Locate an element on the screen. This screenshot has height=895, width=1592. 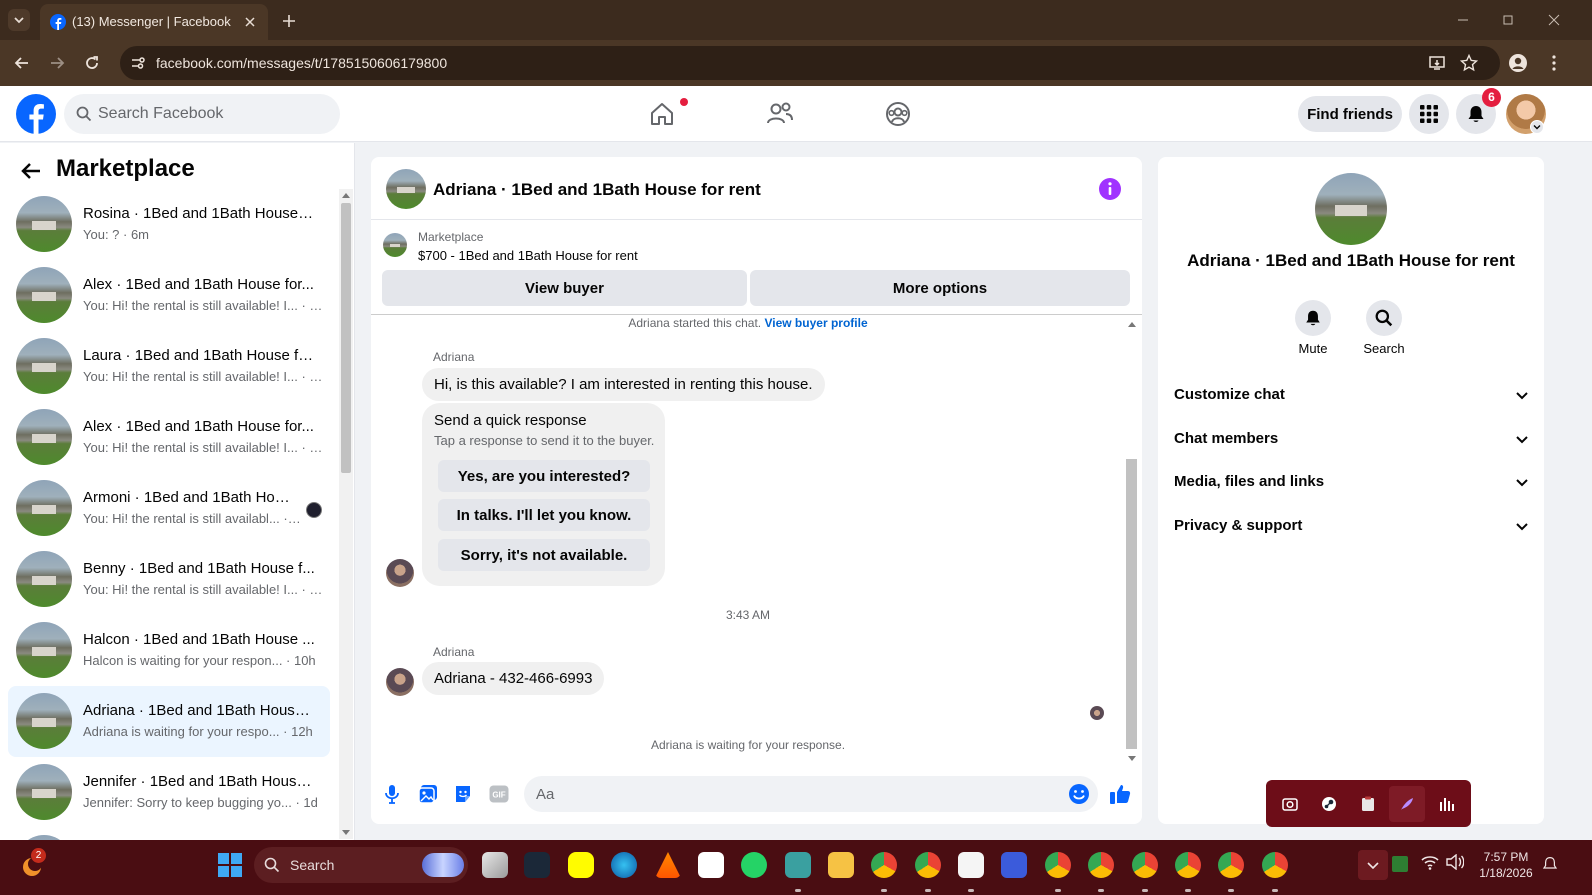
back-icon is located at coordinates (22, 63).